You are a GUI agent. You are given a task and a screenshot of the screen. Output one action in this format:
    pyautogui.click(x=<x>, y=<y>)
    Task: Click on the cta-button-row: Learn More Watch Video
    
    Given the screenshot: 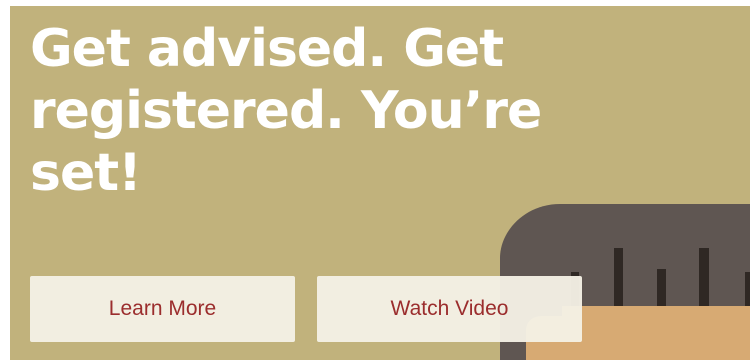 What is the action you would take?
    pyautogui.click(x=310, y=309)
    